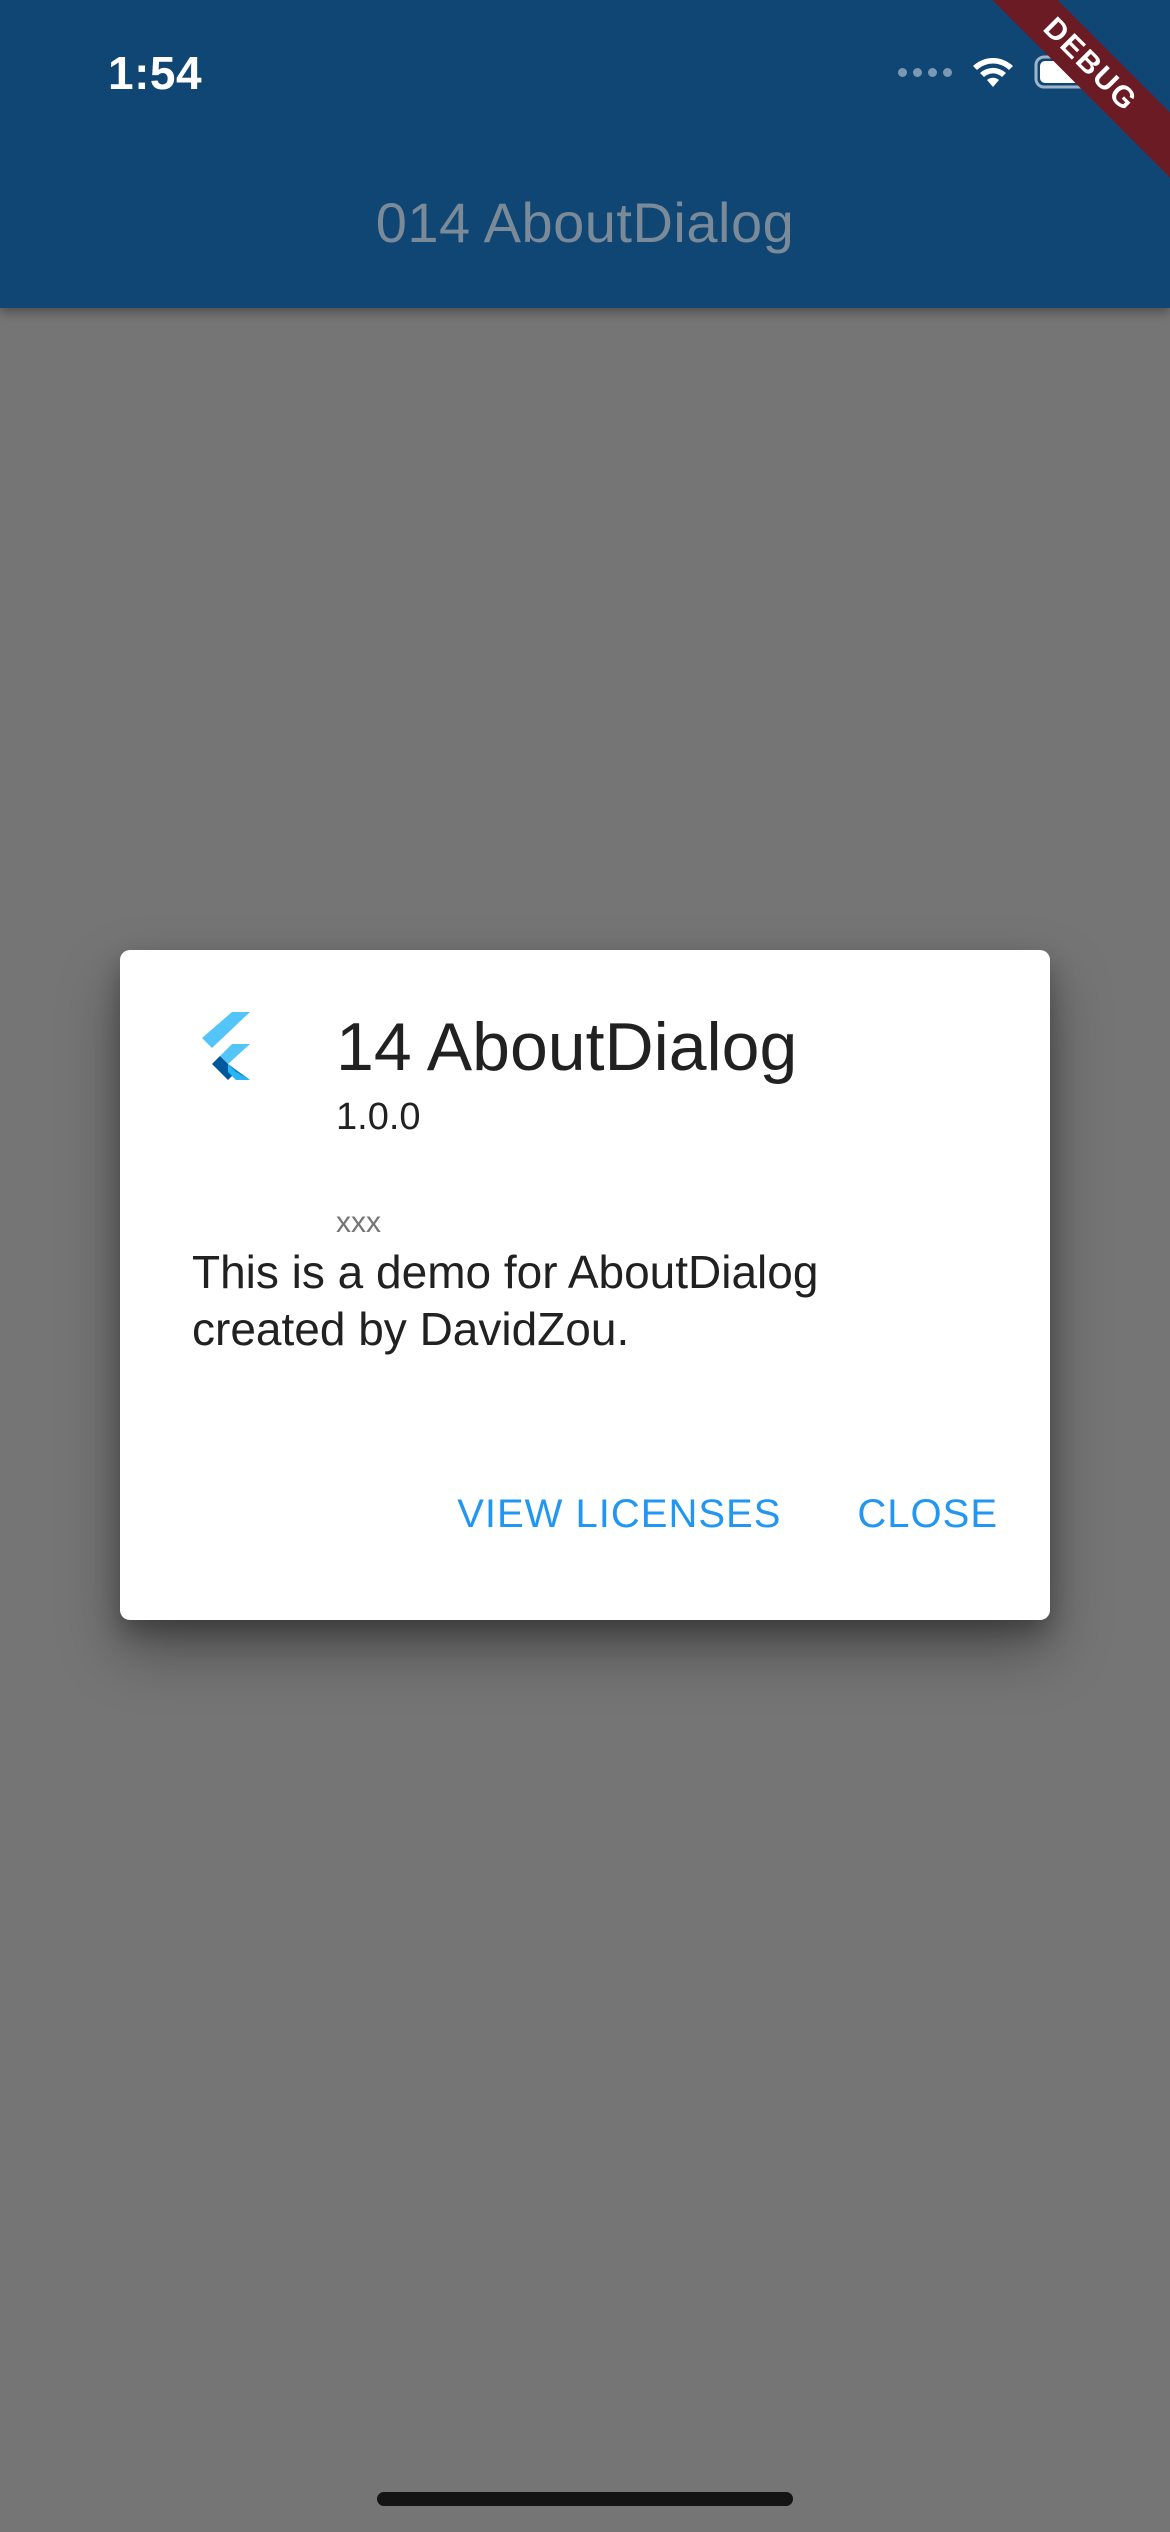 Image resolution: width=1170 pixels, height=2532 pixels. Describe the element at coordinates (567, 1047) in the screenshot. I see `dialog-app-name: 14 AboutDialog` at that location.